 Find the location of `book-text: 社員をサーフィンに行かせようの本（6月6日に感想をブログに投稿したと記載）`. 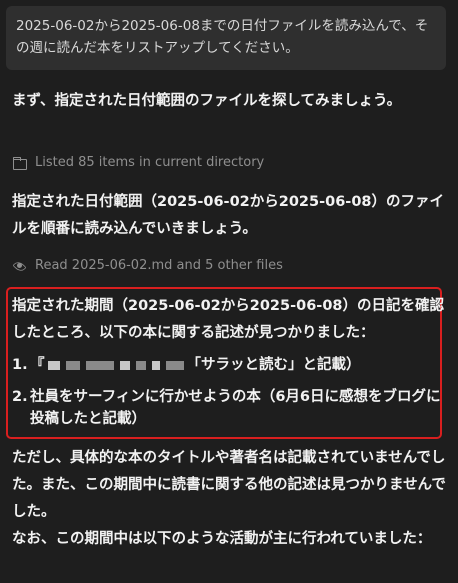

book-text: 社員をサーフィンに行かせようの本（6月6日に感想をブログに投稿したと記載） is located at coordinates (235, 408).